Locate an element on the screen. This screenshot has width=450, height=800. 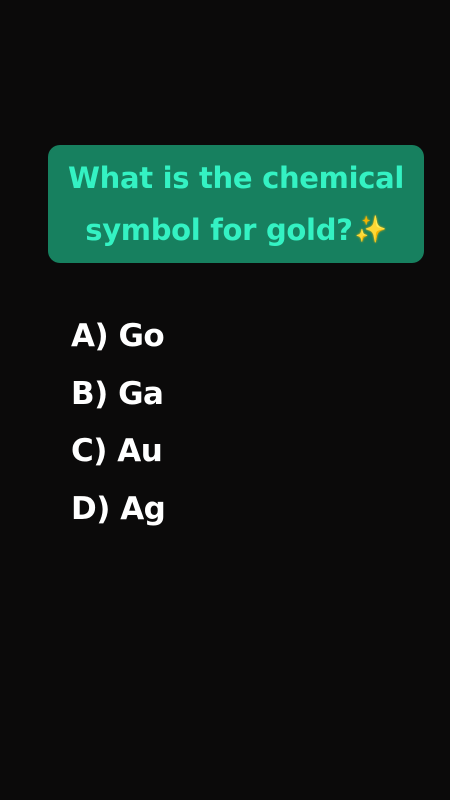
option-d: D) Ag is located at coordinates (118, 508).